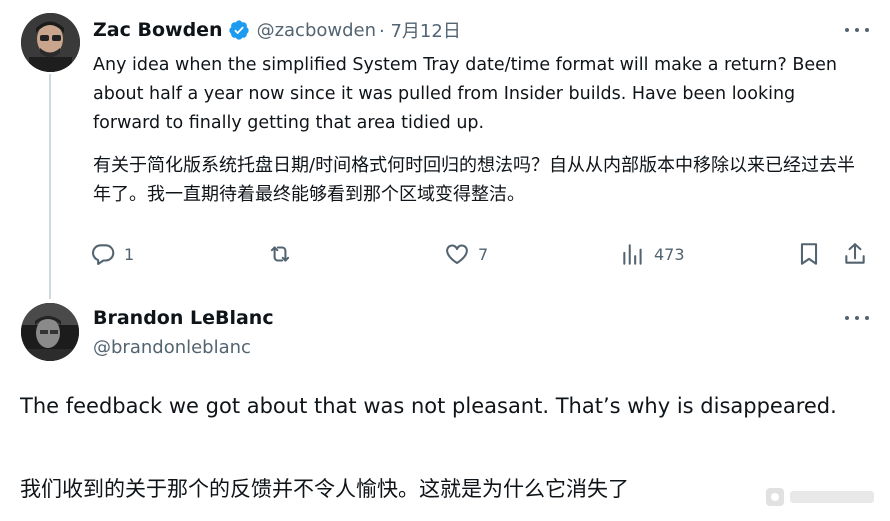 This screenshot has width=890, height=521. Describe the element at coordinates (172, 347) in the screenshot. I see `author-handle: @brandonleblanc` at that location.